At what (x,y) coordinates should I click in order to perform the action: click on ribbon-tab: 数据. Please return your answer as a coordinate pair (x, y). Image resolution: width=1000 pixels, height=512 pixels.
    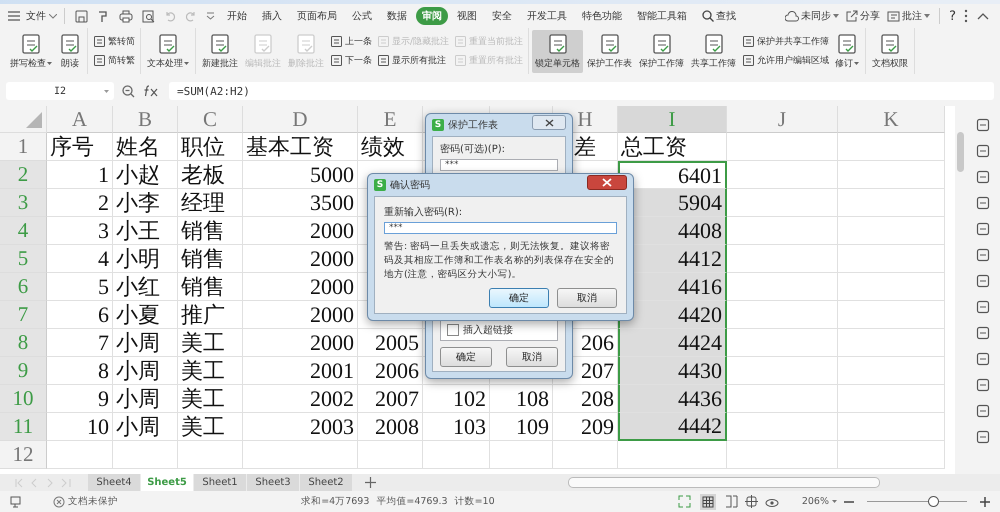
    Looking at the image, I should click on (397, 16).